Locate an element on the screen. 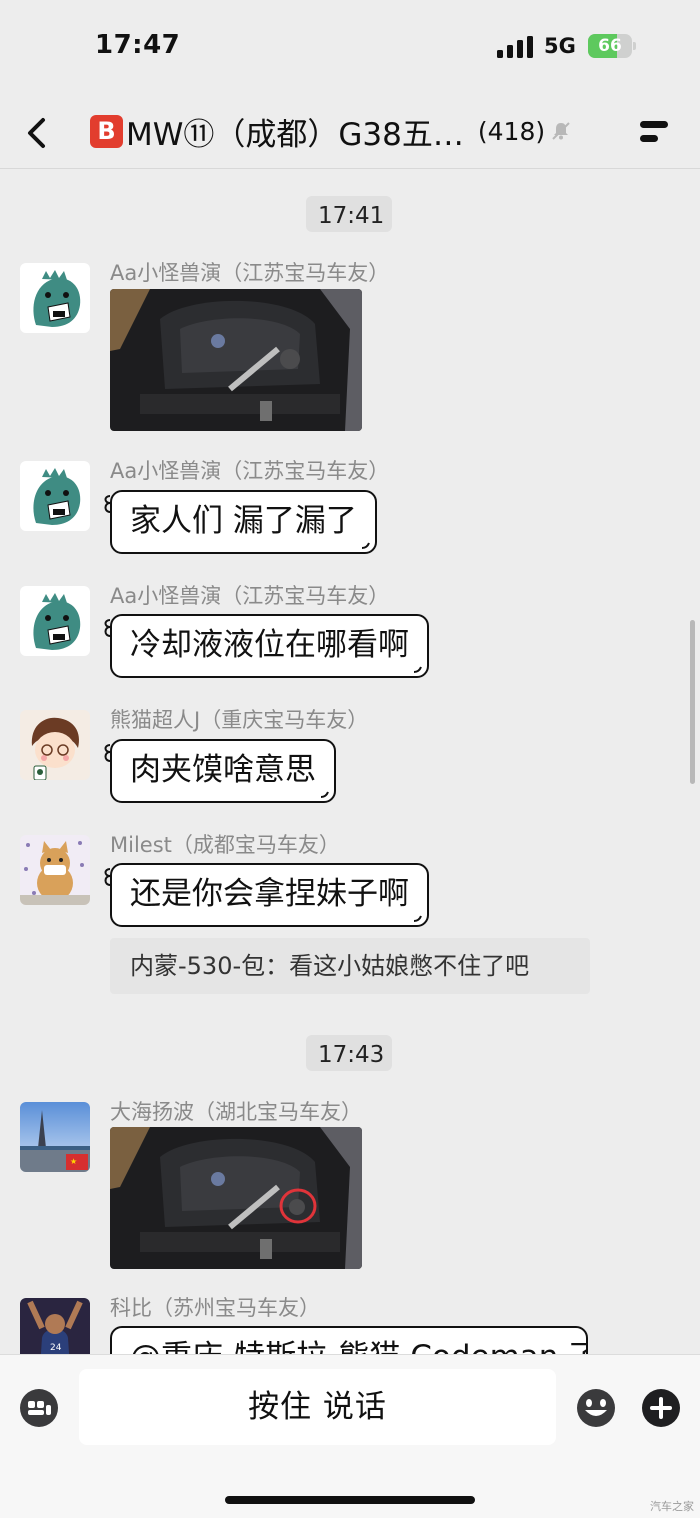 This screenshot has width=700, height=1518. battery-level: 66 is located at coordinates (610, 46).